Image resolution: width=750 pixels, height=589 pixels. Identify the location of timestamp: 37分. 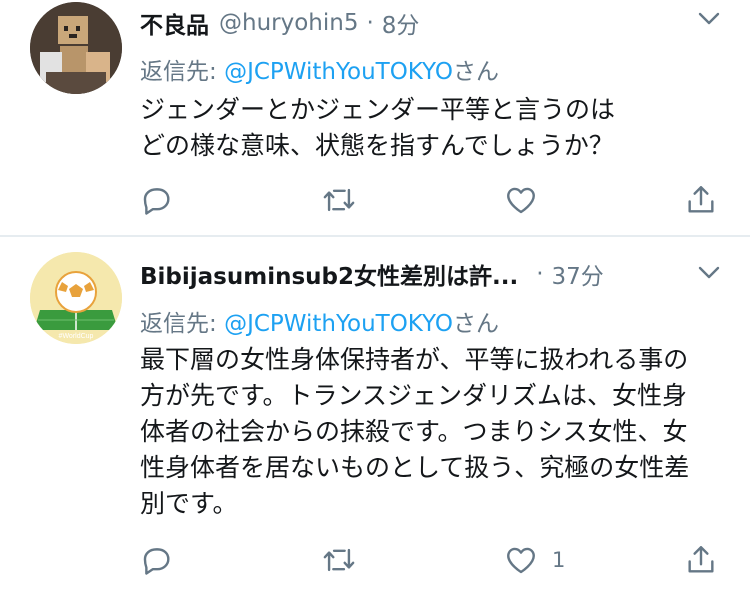
(578, 274).